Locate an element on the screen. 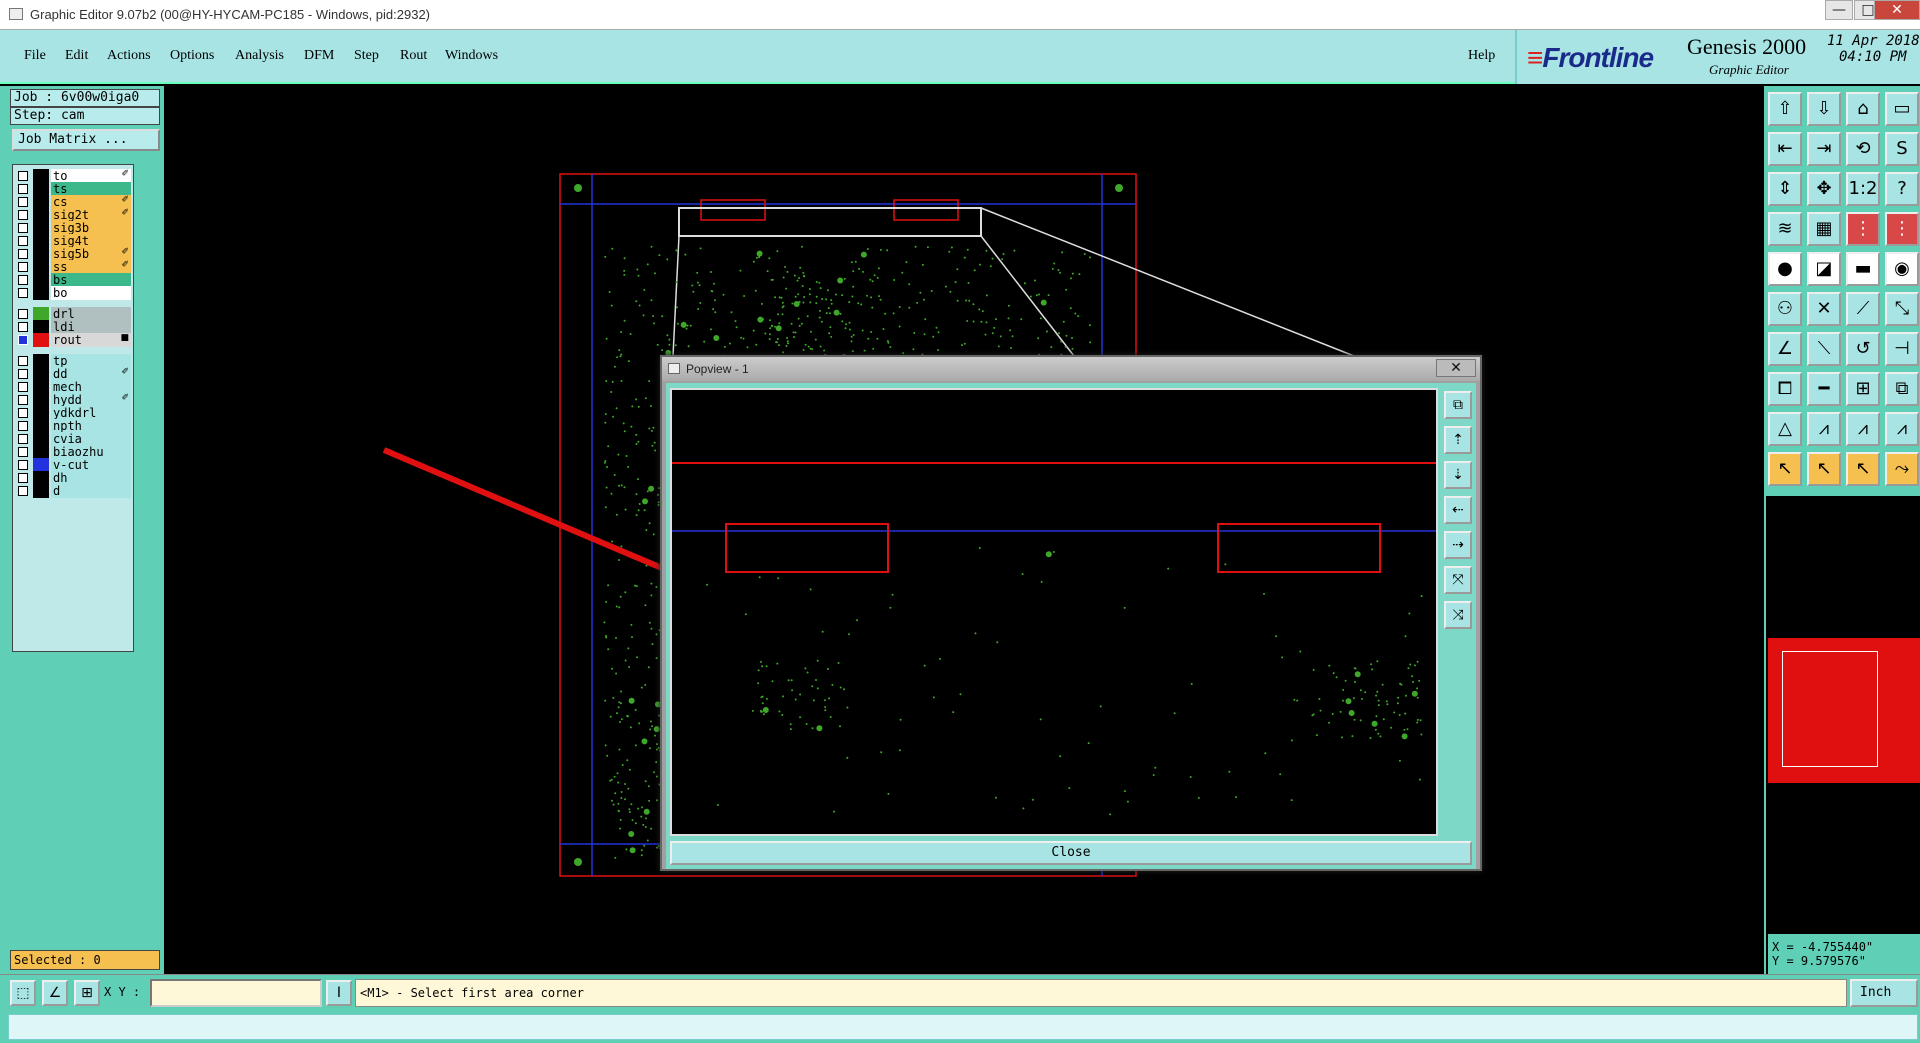  menu-actions: Actions is located at coordinates (129, 56).